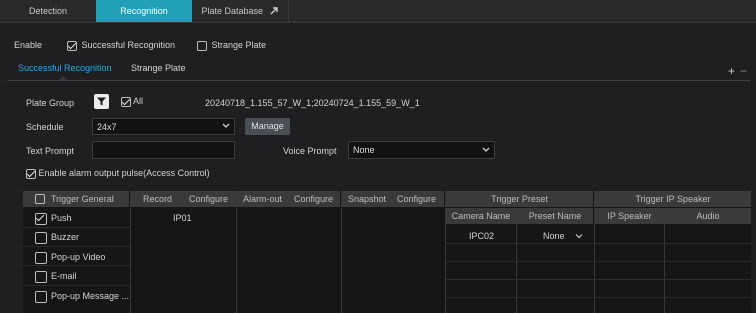 The image size is (756, 313). Describe the element at coordinates (158, 199) in the screenshot. I see `record-label: Record` at that location.